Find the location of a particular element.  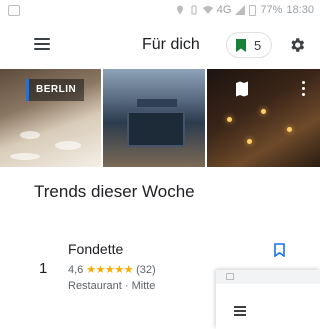

restaurant-photo: BERLIN is located at coordinates (50, 118).